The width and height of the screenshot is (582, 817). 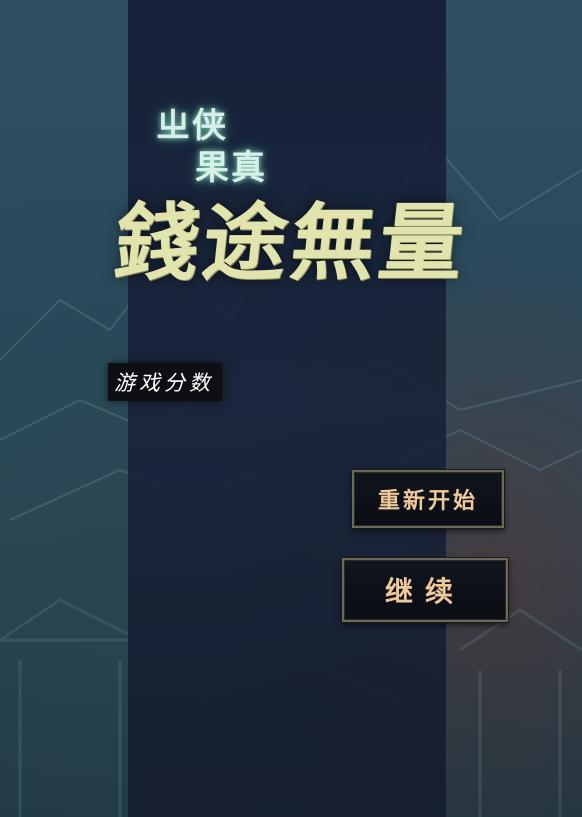 I want to click on score-label: 游戏分数, so click(x=165, y=382).